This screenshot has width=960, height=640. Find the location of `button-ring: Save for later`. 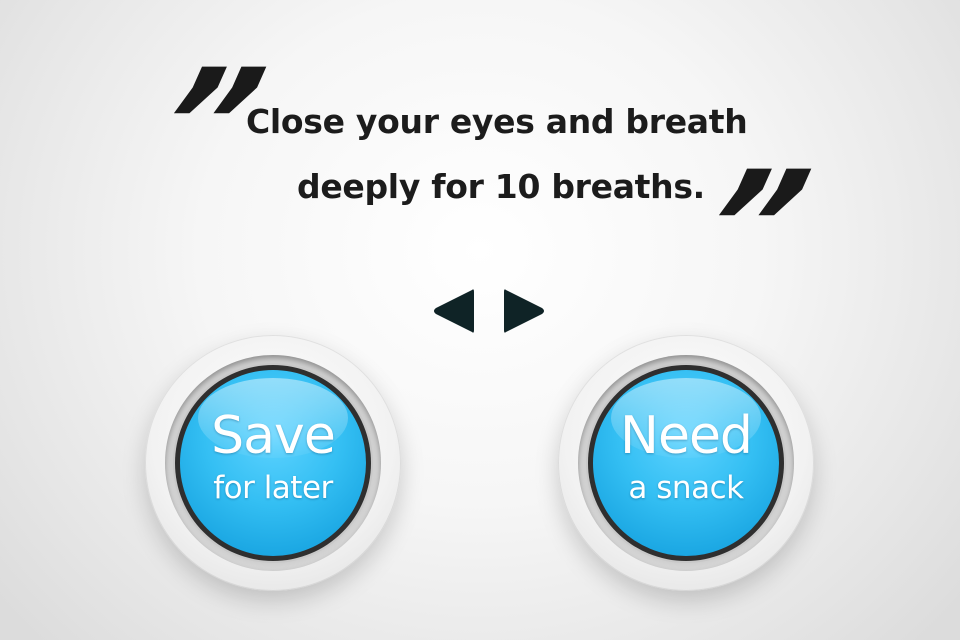

button-ring: Save for later is located at coordinates (273, 463).